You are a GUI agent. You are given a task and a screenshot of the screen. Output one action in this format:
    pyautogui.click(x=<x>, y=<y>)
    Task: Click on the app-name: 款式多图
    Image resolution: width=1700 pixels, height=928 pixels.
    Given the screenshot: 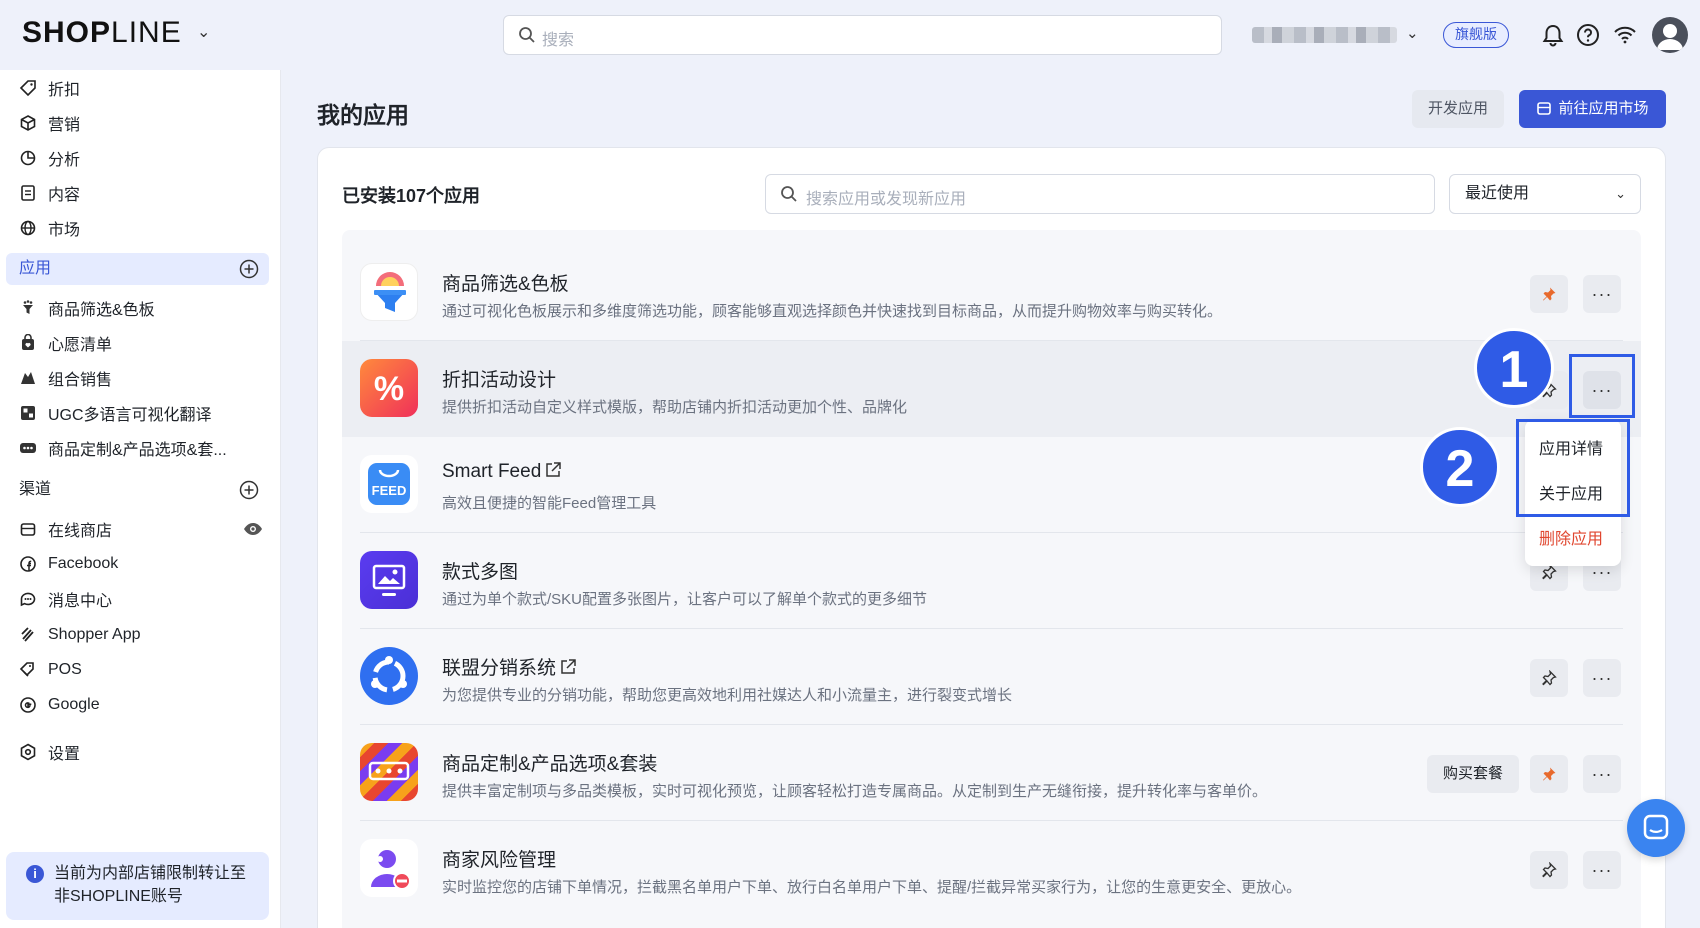 What is the action you would take?
    pyautogui.click(x=480, y=572)
    